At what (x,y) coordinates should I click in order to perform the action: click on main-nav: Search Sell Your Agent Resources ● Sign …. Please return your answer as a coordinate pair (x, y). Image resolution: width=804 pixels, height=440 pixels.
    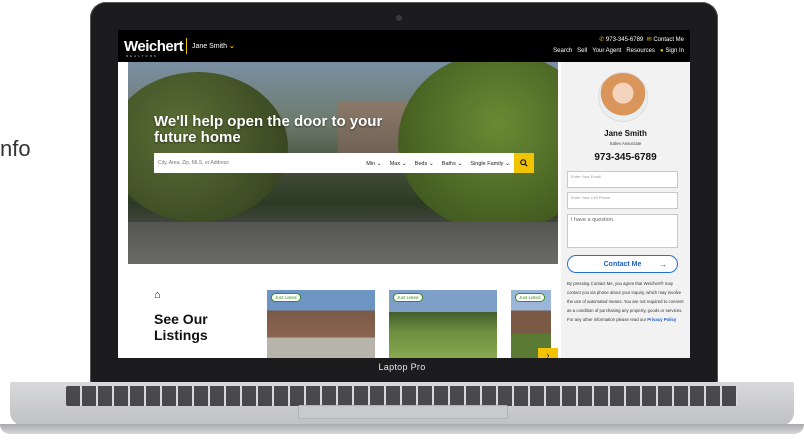
    Looking at the image, I should click on (618, 51).